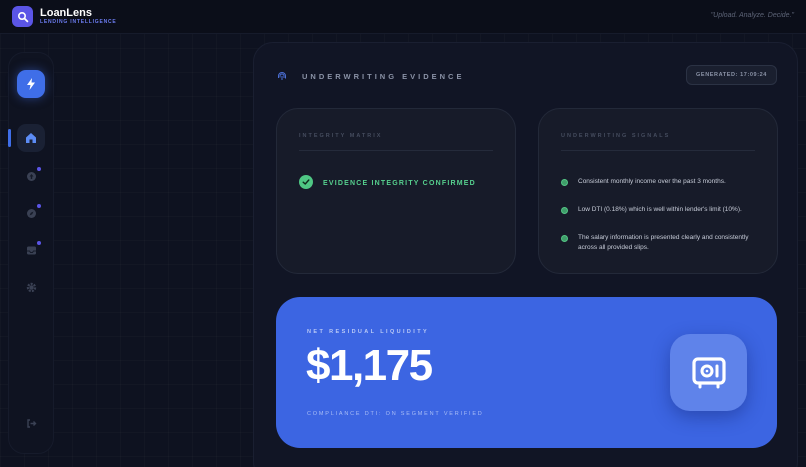 The width and height of the screenshot is (806, 467). I want to click on sidebar-item-logout, so click(31, 423).